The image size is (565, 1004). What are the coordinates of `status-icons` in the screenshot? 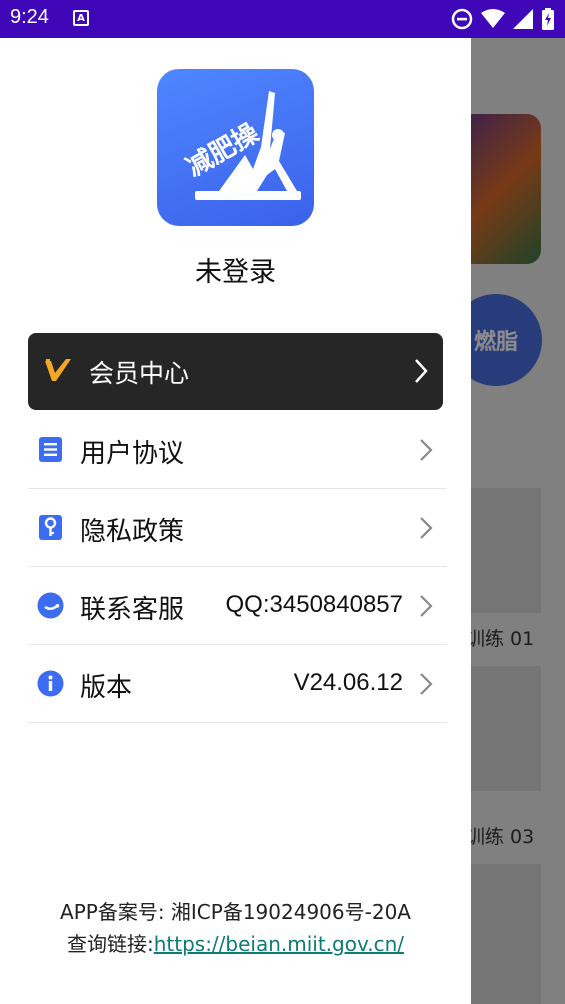 It's located at (503, 19).